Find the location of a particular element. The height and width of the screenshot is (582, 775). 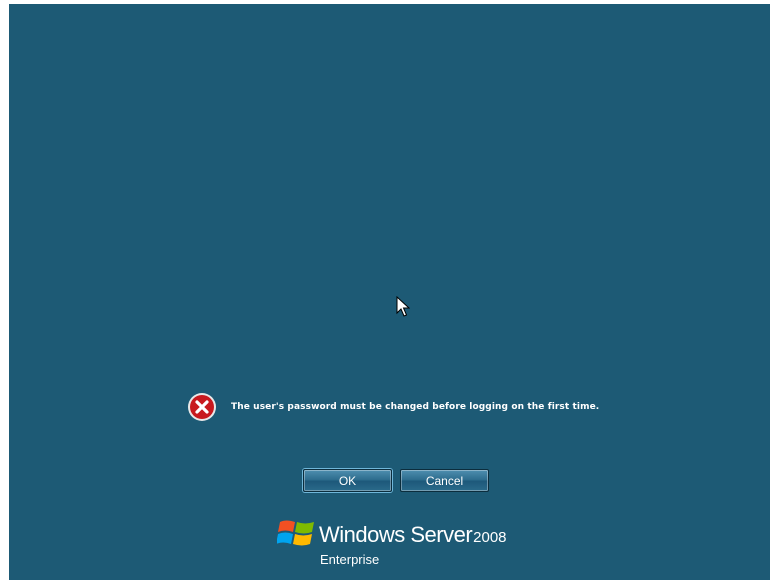

cancel-button: Cancel is located at coordinates (444, 480).